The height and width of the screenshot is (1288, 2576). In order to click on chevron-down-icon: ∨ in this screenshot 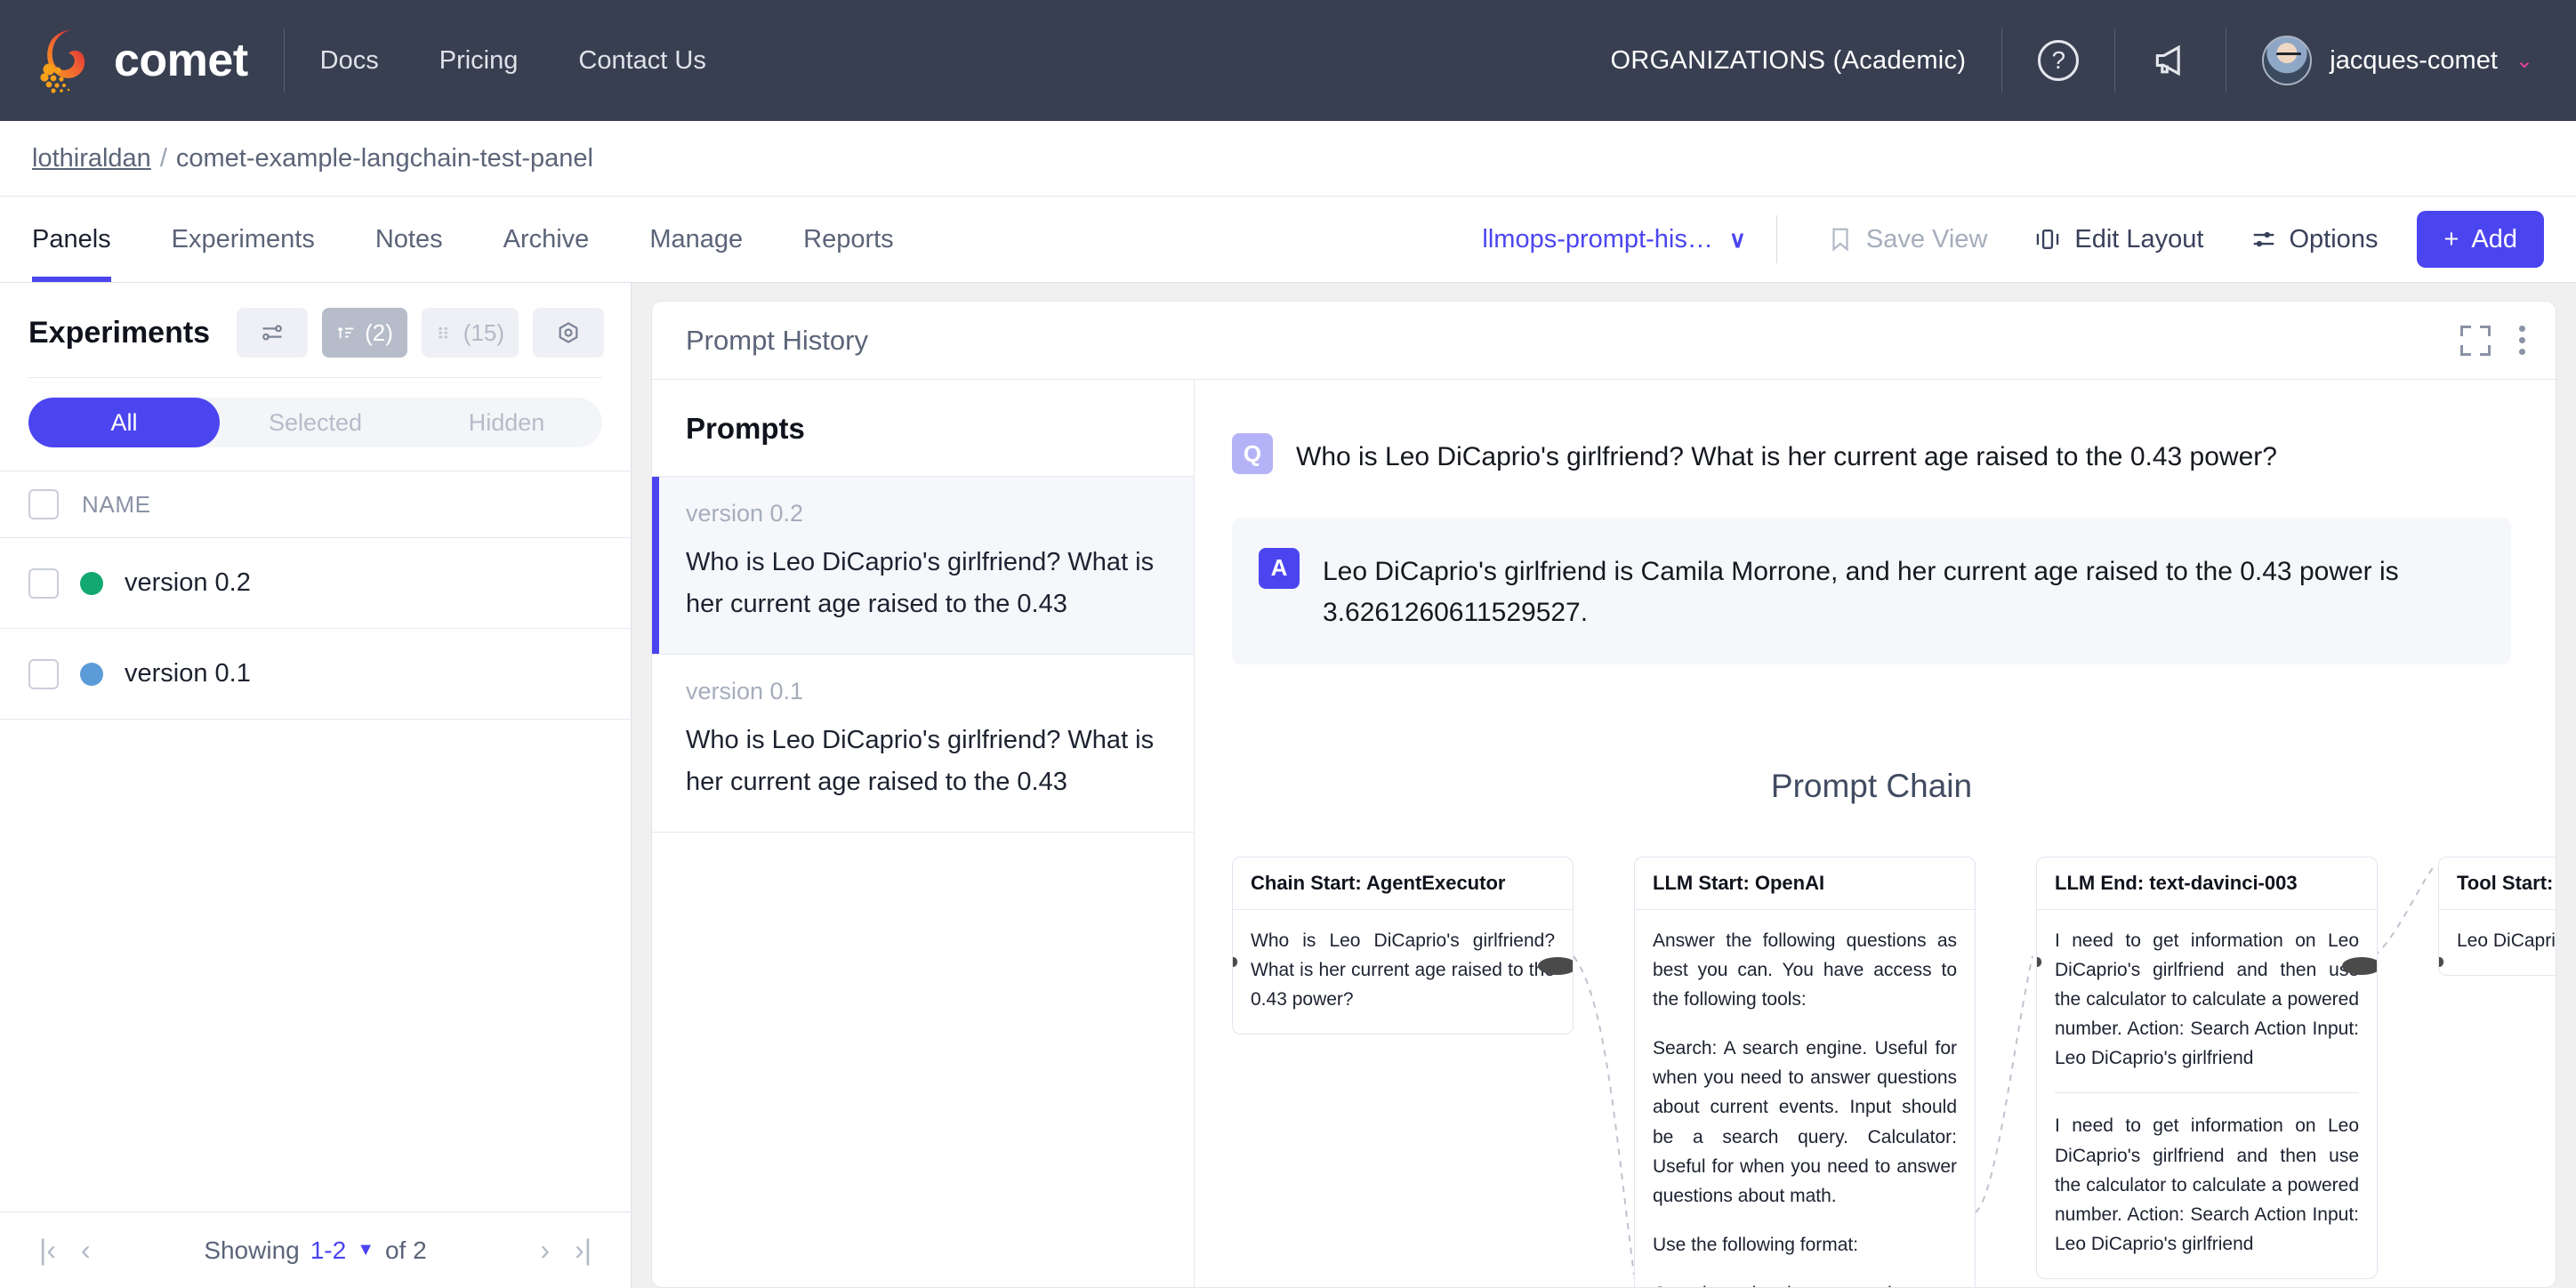, I will do `click(1737, 239)`.